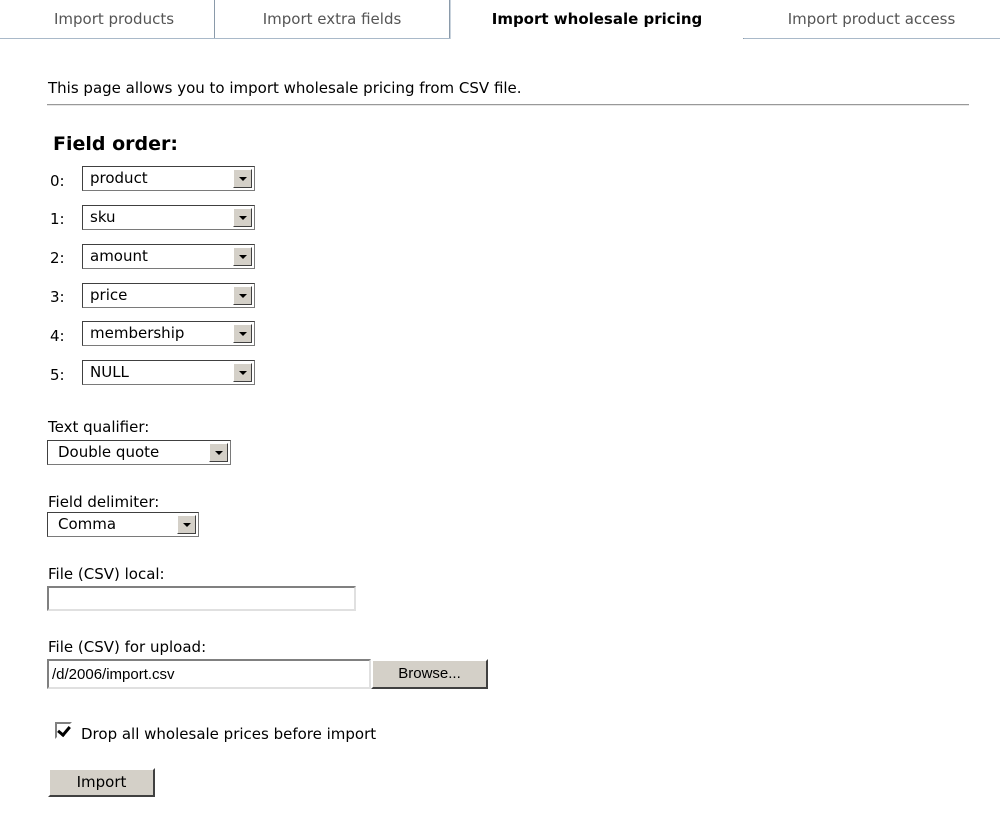 The height and width of the screenshot is (831, 1000). Describe the element at coordinates (57, 181) in the screenshot. I see `field-index-0: 0:` at that location.